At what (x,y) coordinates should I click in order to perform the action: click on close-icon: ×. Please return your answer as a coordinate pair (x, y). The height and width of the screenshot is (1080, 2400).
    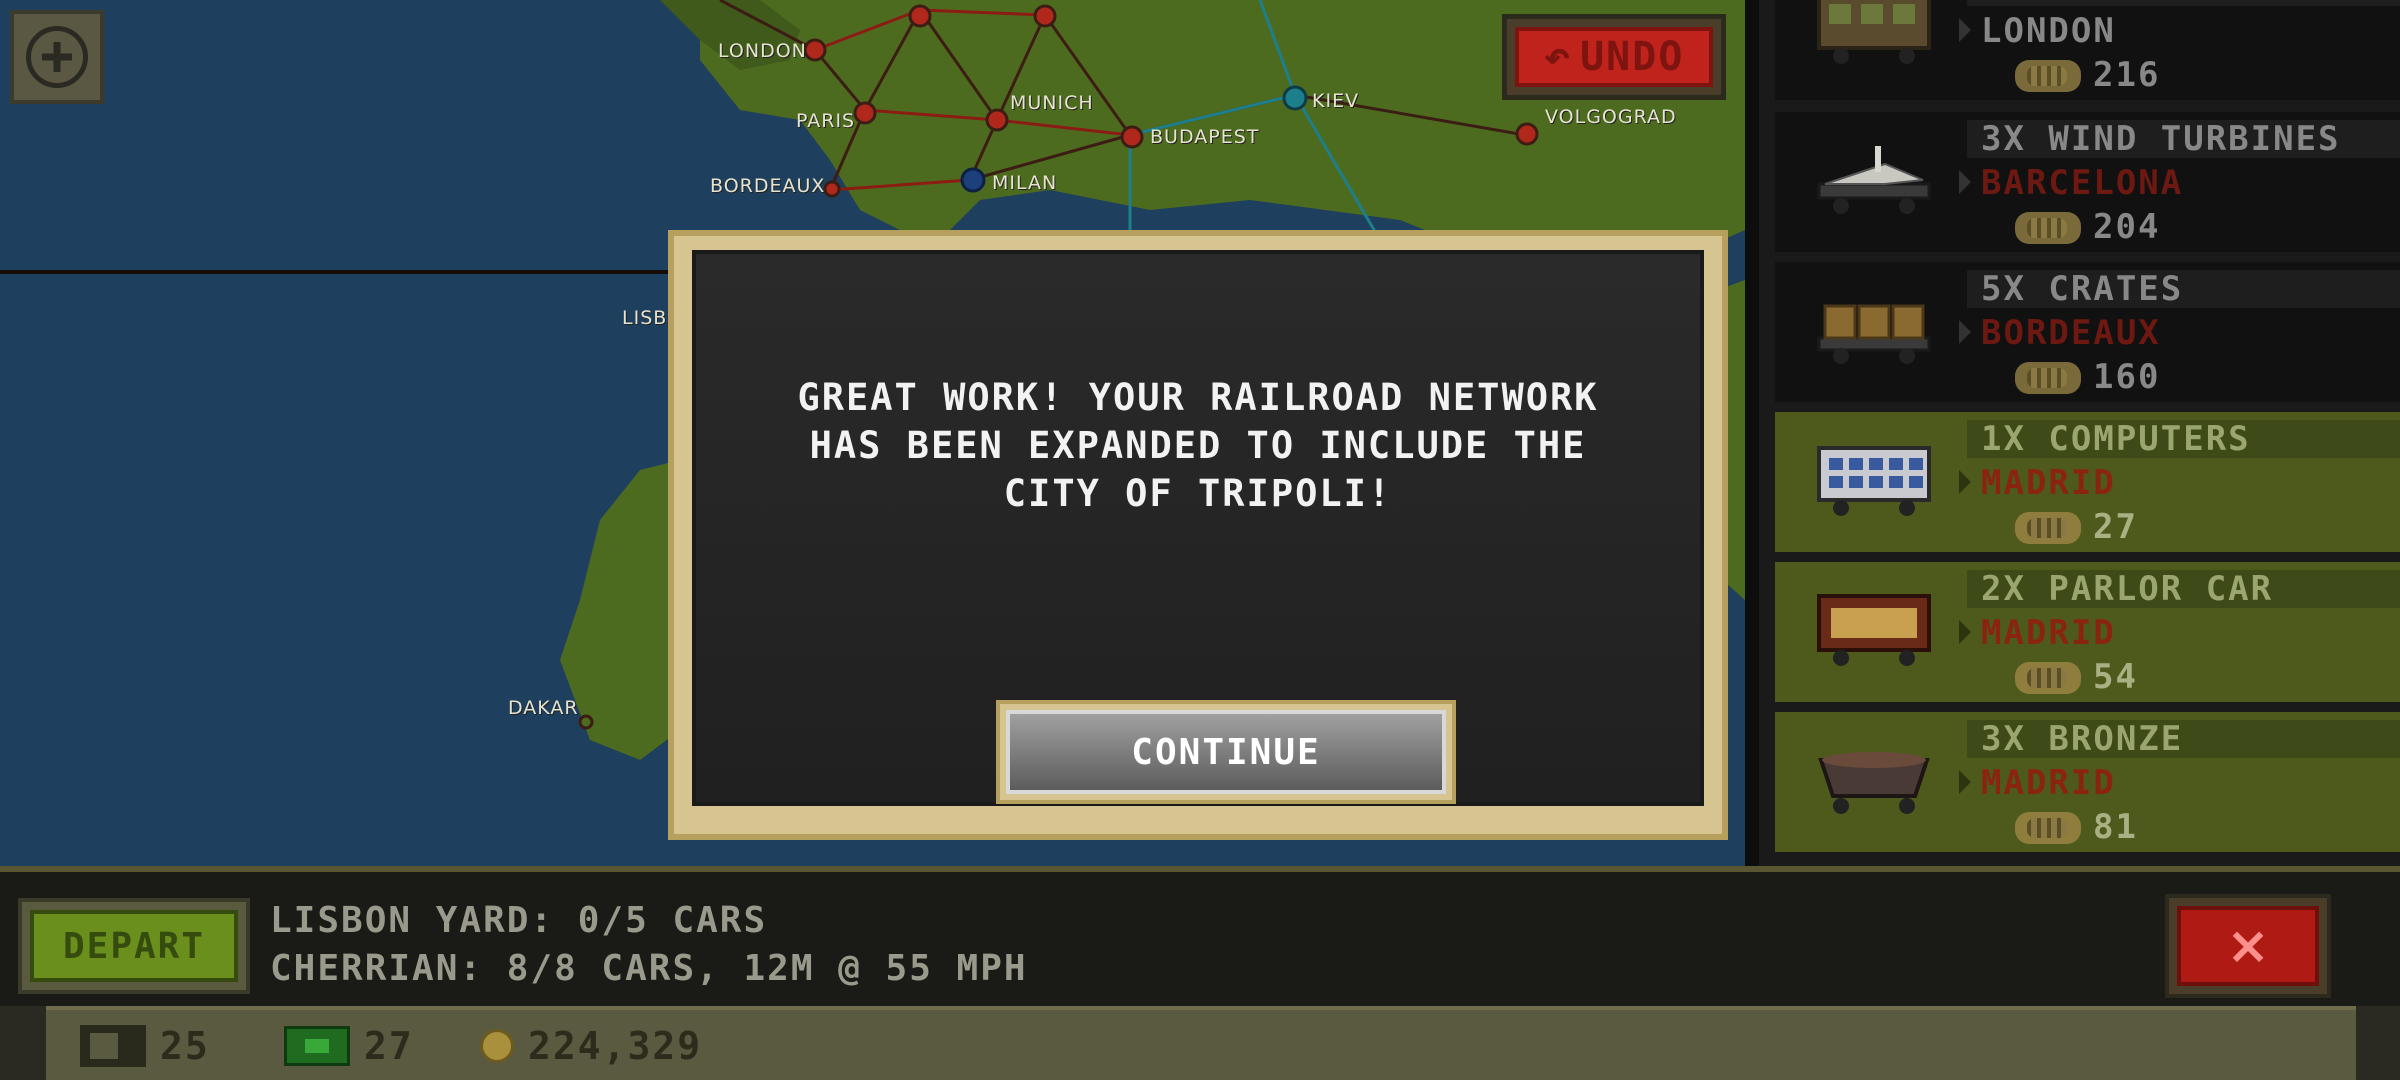
    Looking at the image, I should click on (2248, 946).